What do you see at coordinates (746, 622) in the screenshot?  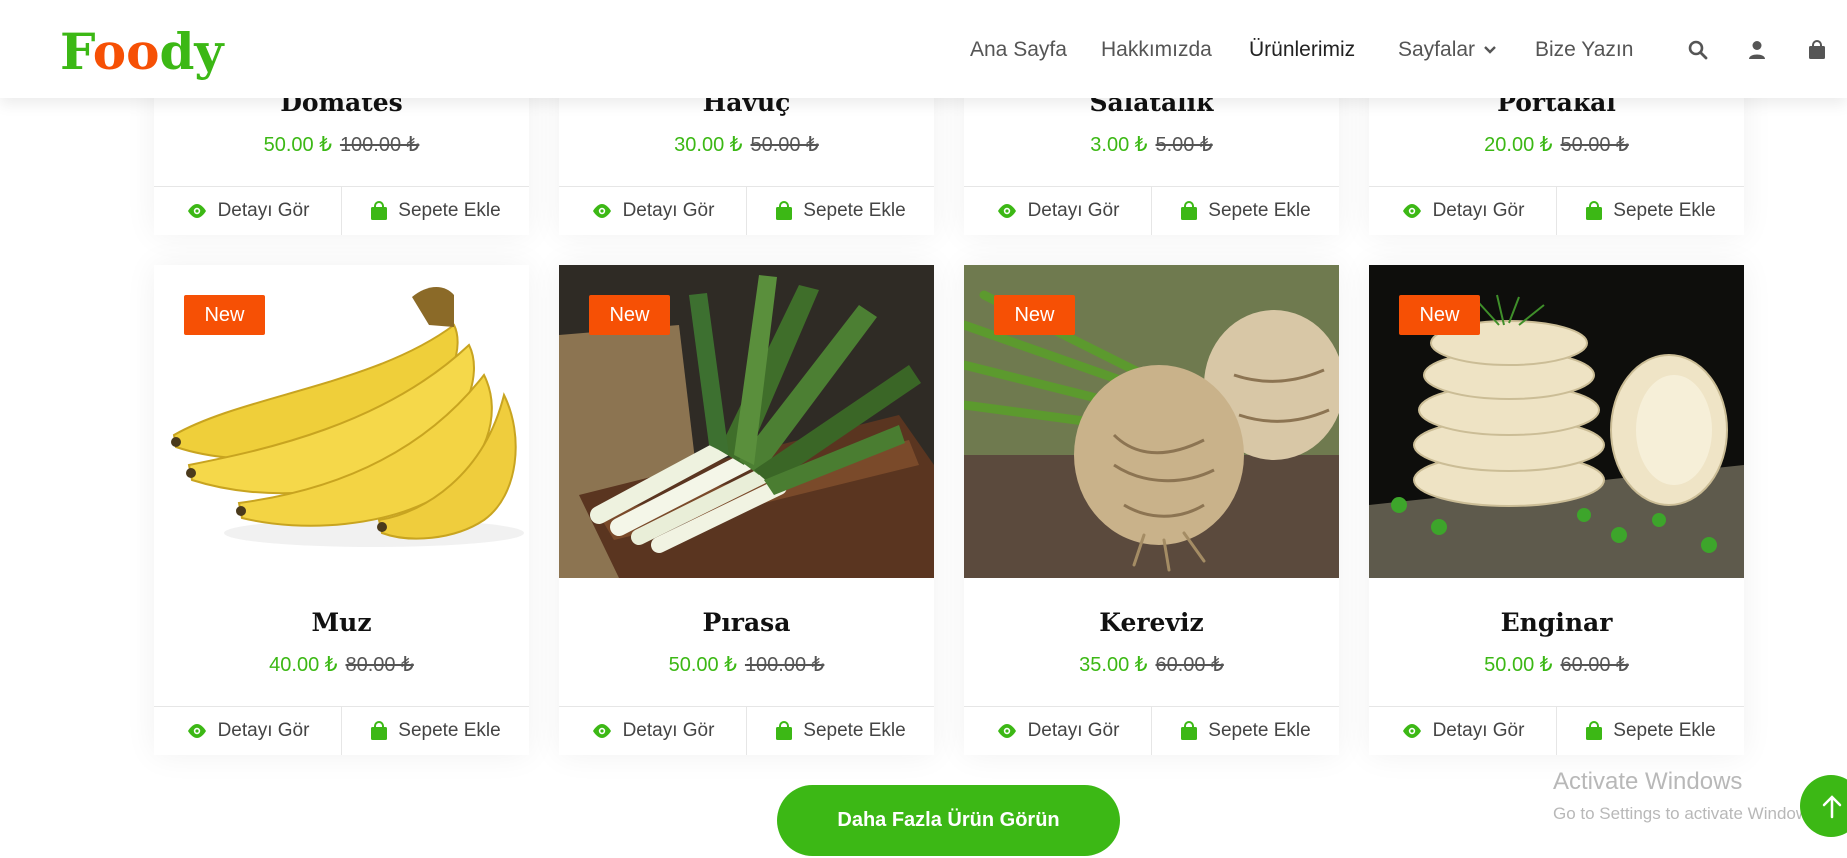 I see `product-name: Pırasa` at bounding box center [746, 622].